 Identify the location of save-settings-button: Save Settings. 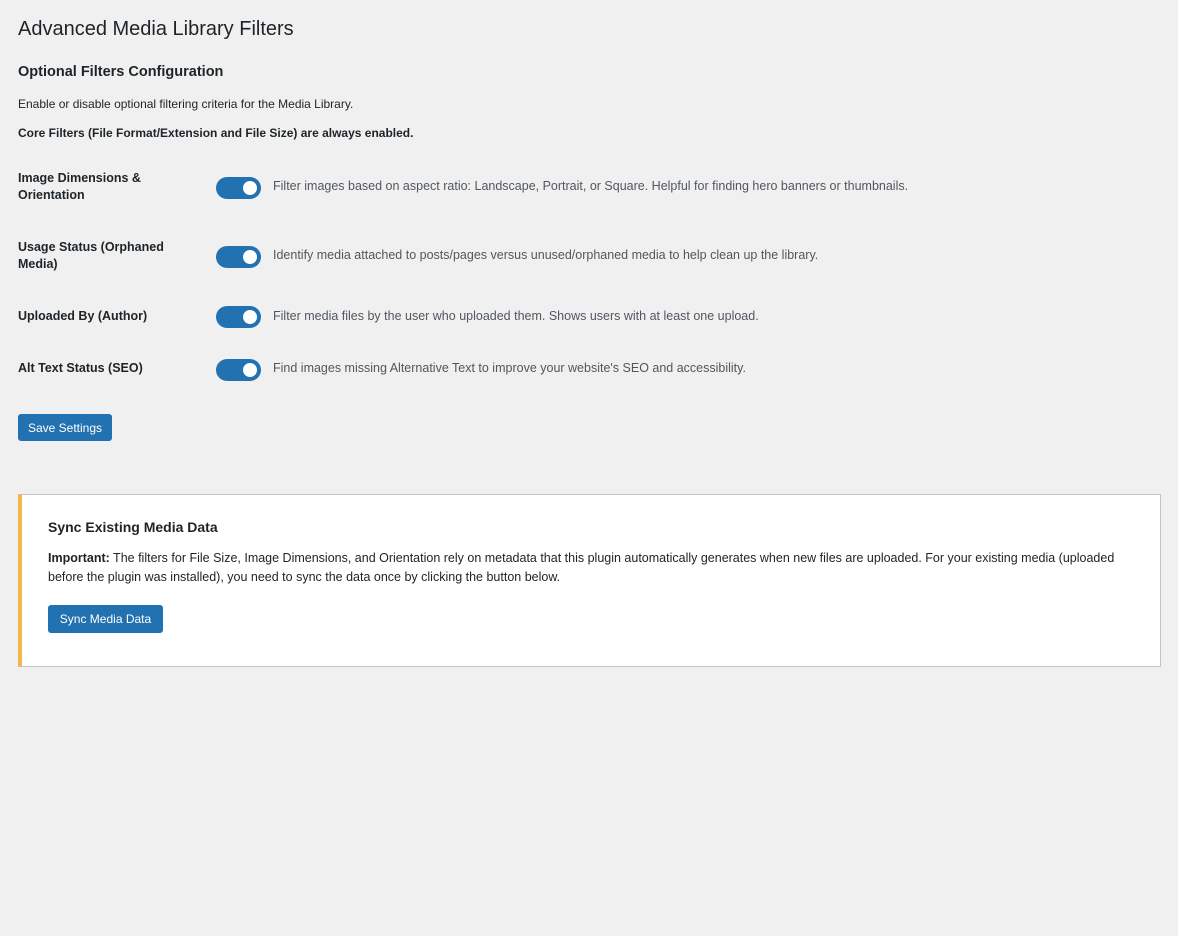
(65, 427).